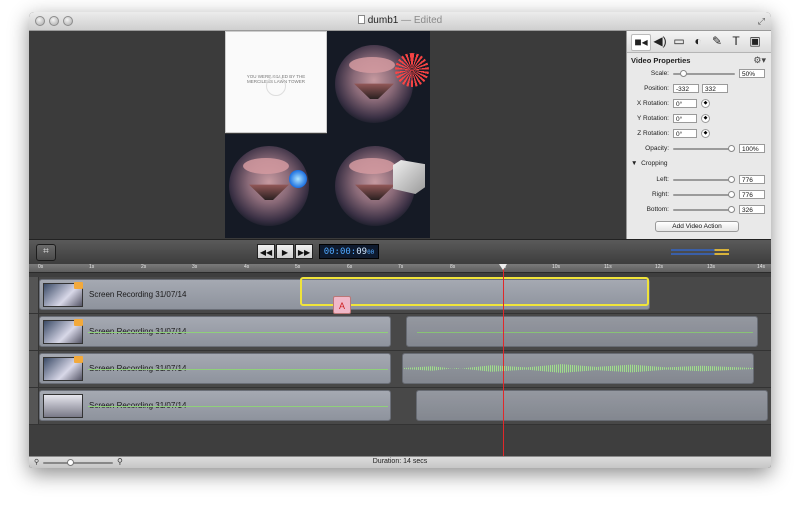 The image size is (800, 509). I want to click on opacity-field: 100%, so click(752, 148).